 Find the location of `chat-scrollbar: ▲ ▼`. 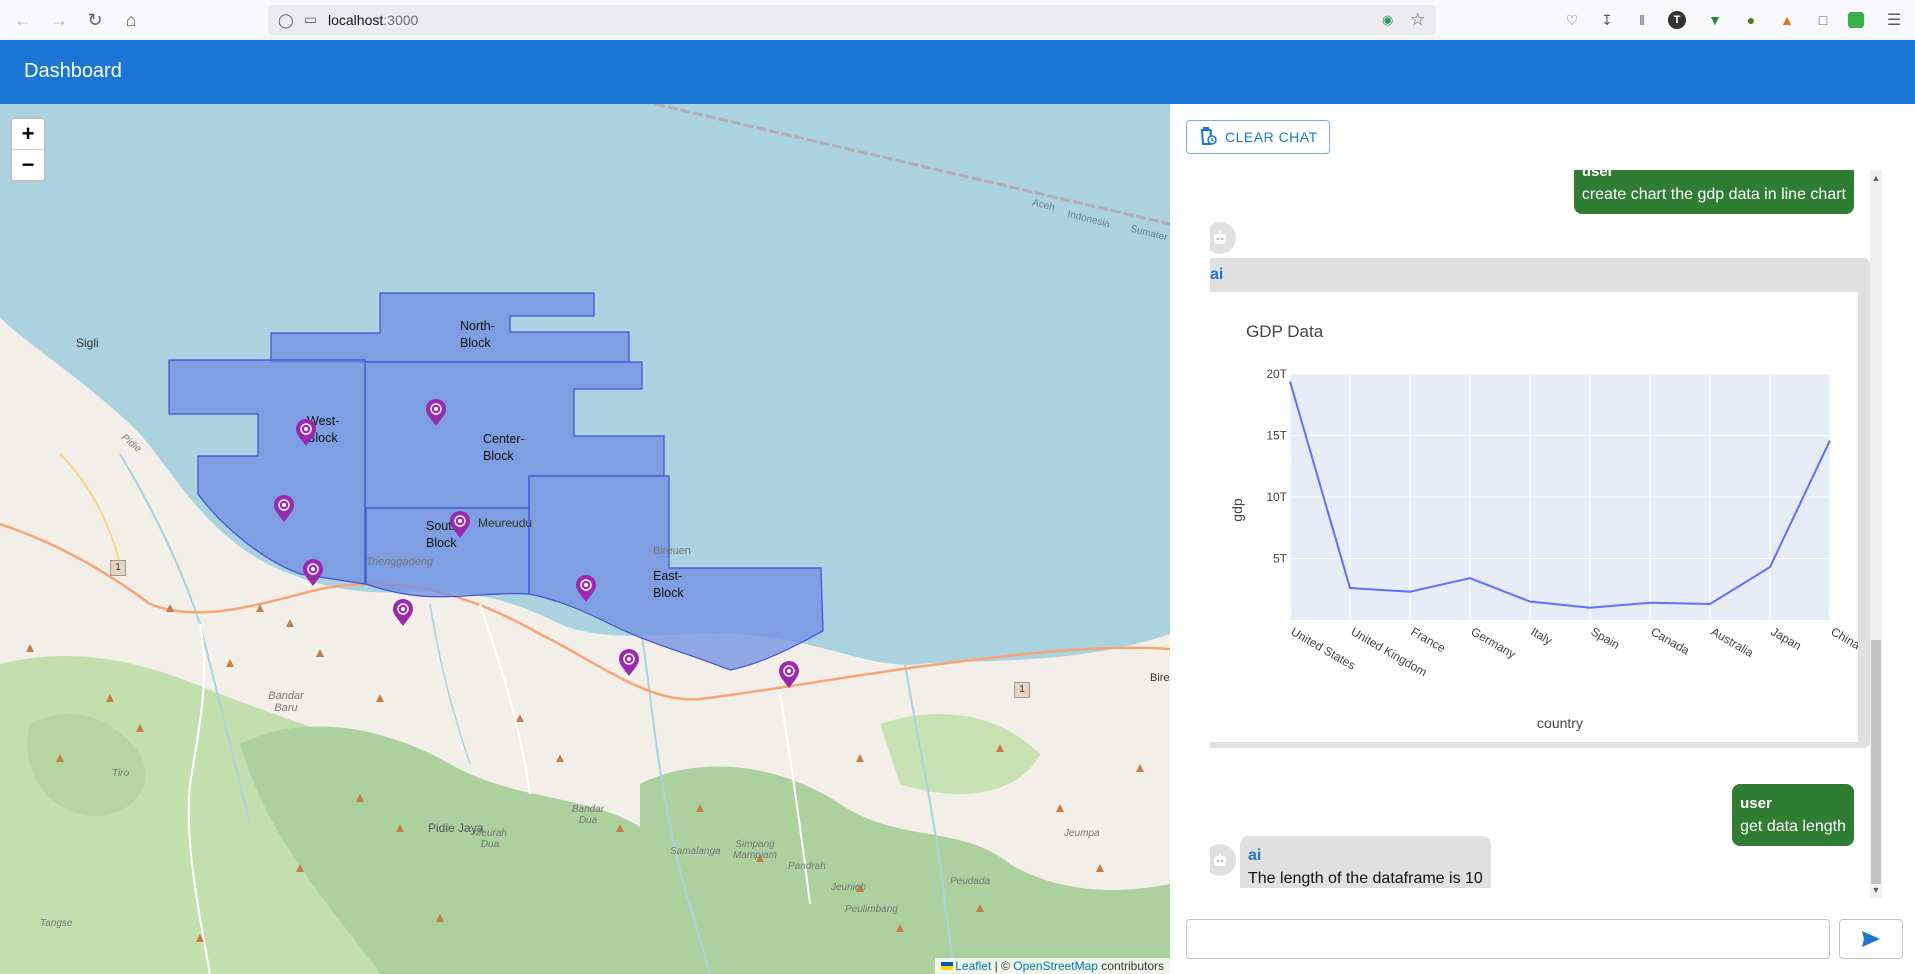

chat-scrollbar: ▲ ▼ is located at coordinates (1876, 534).